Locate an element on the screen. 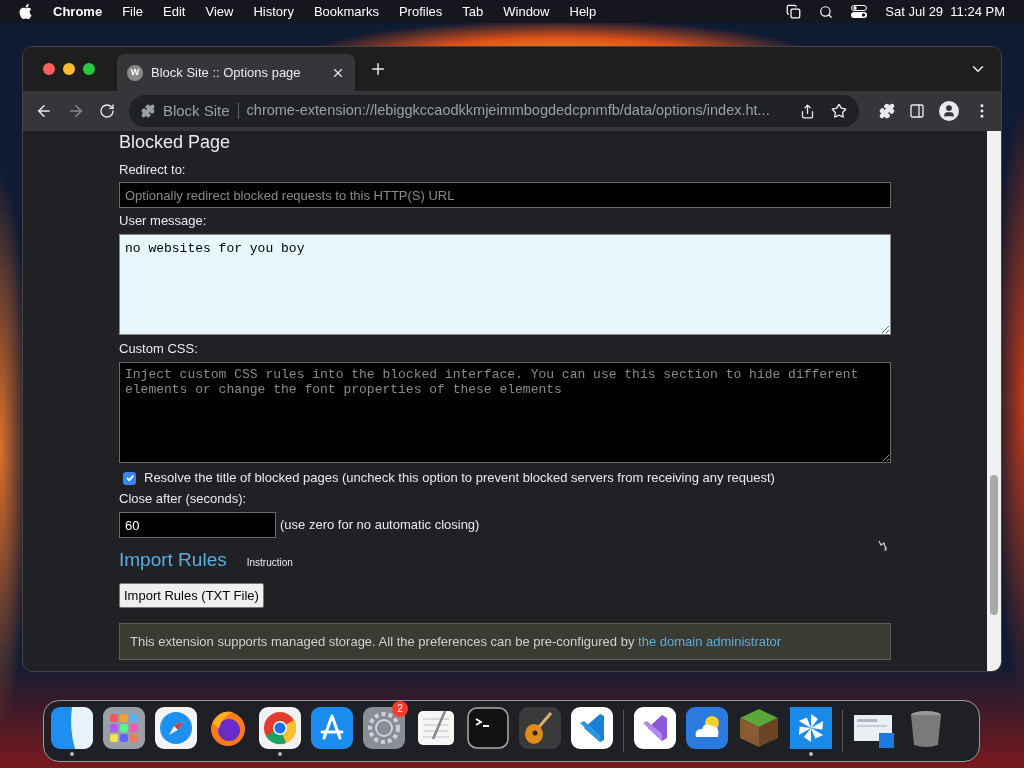  stage-manager-icon is located at coordinates (794, 11).